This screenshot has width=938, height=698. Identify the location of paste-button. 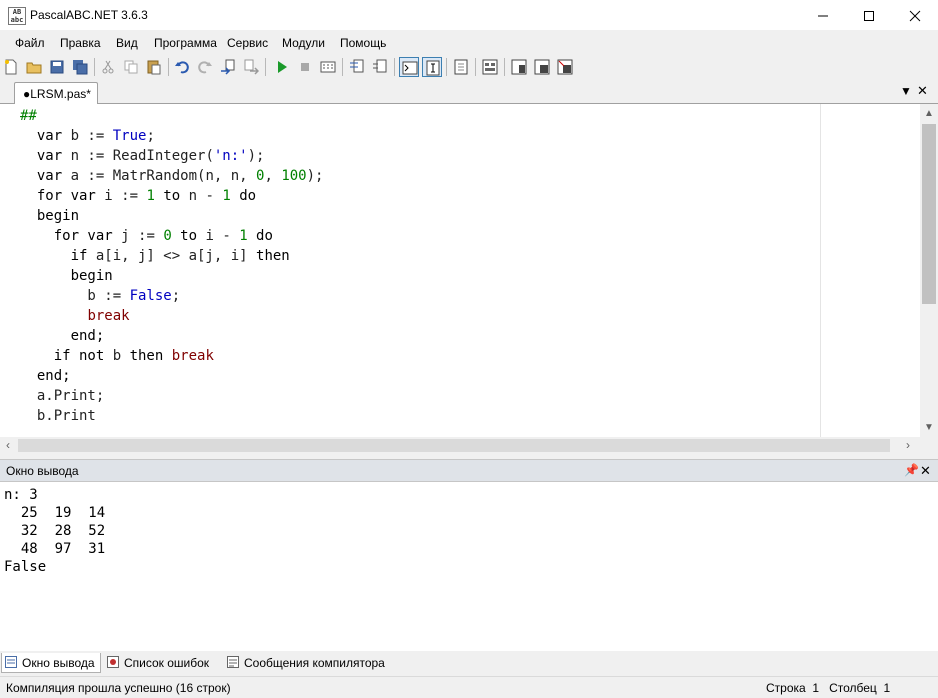
(154, 67).